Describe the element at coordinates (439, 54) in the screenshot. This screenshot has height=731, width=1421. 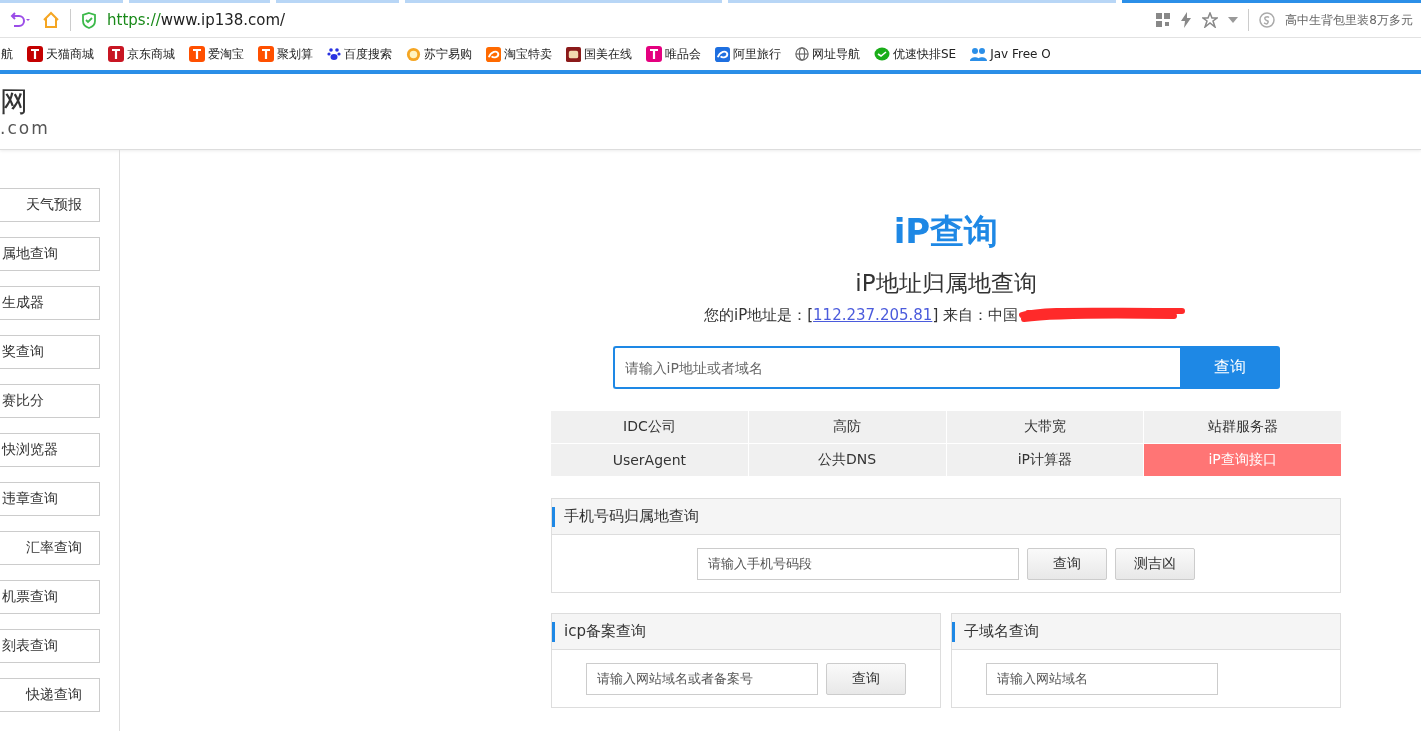
I see `bookmark-link: 苏宁易购` at that location.